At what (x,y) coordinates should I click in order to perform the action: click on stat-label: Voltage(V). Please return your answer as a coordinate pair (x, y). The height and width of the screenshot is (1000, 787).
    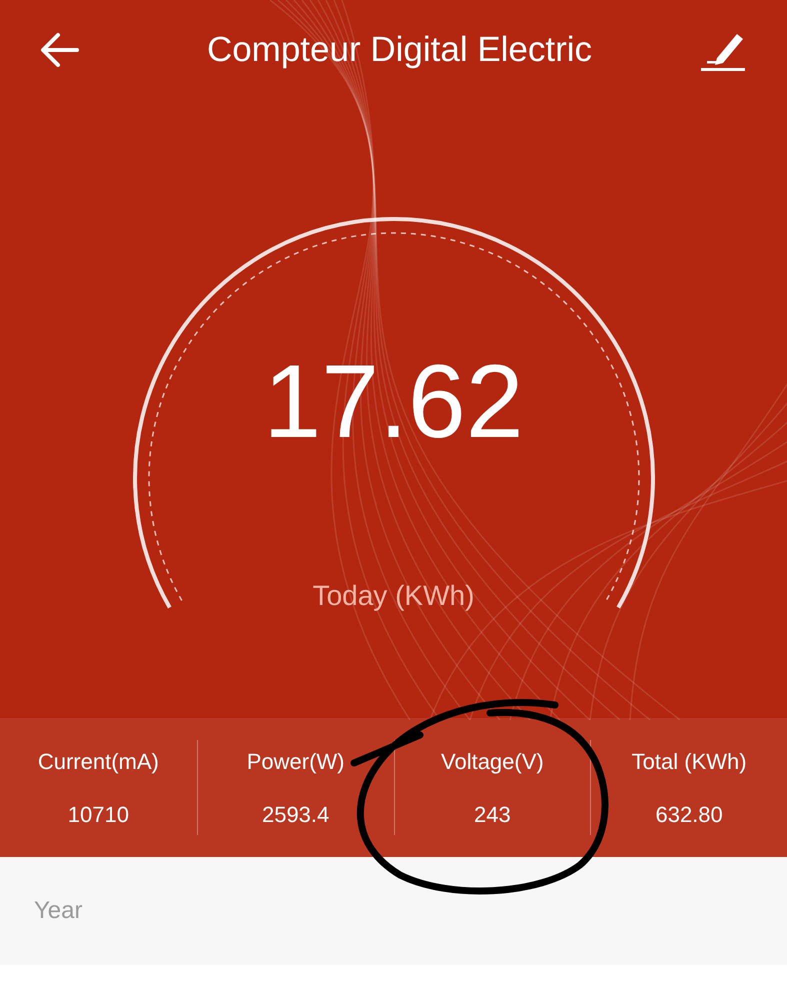
    Looking at the image, I should click on (492, 762).